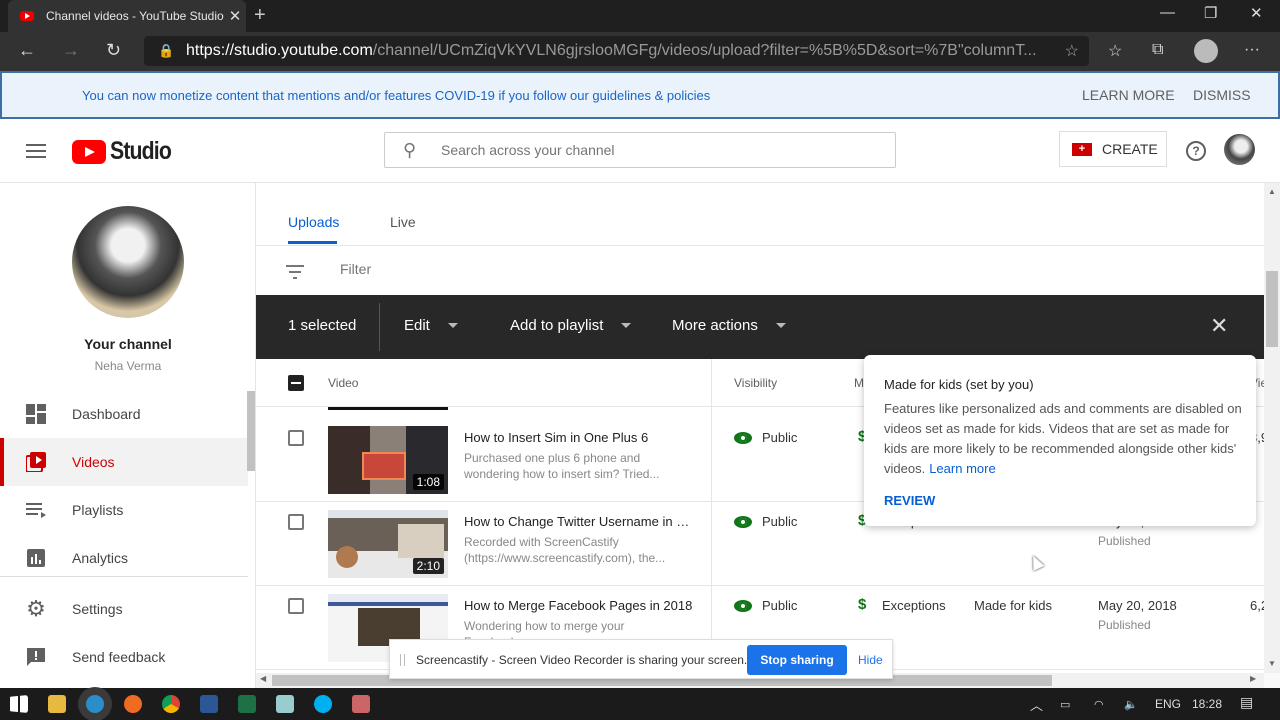  What do you see at coordinates (124, 558) in the screenshot?
I see `sidebar-item-analytics: Analytics` at bounding box center [124, 558].